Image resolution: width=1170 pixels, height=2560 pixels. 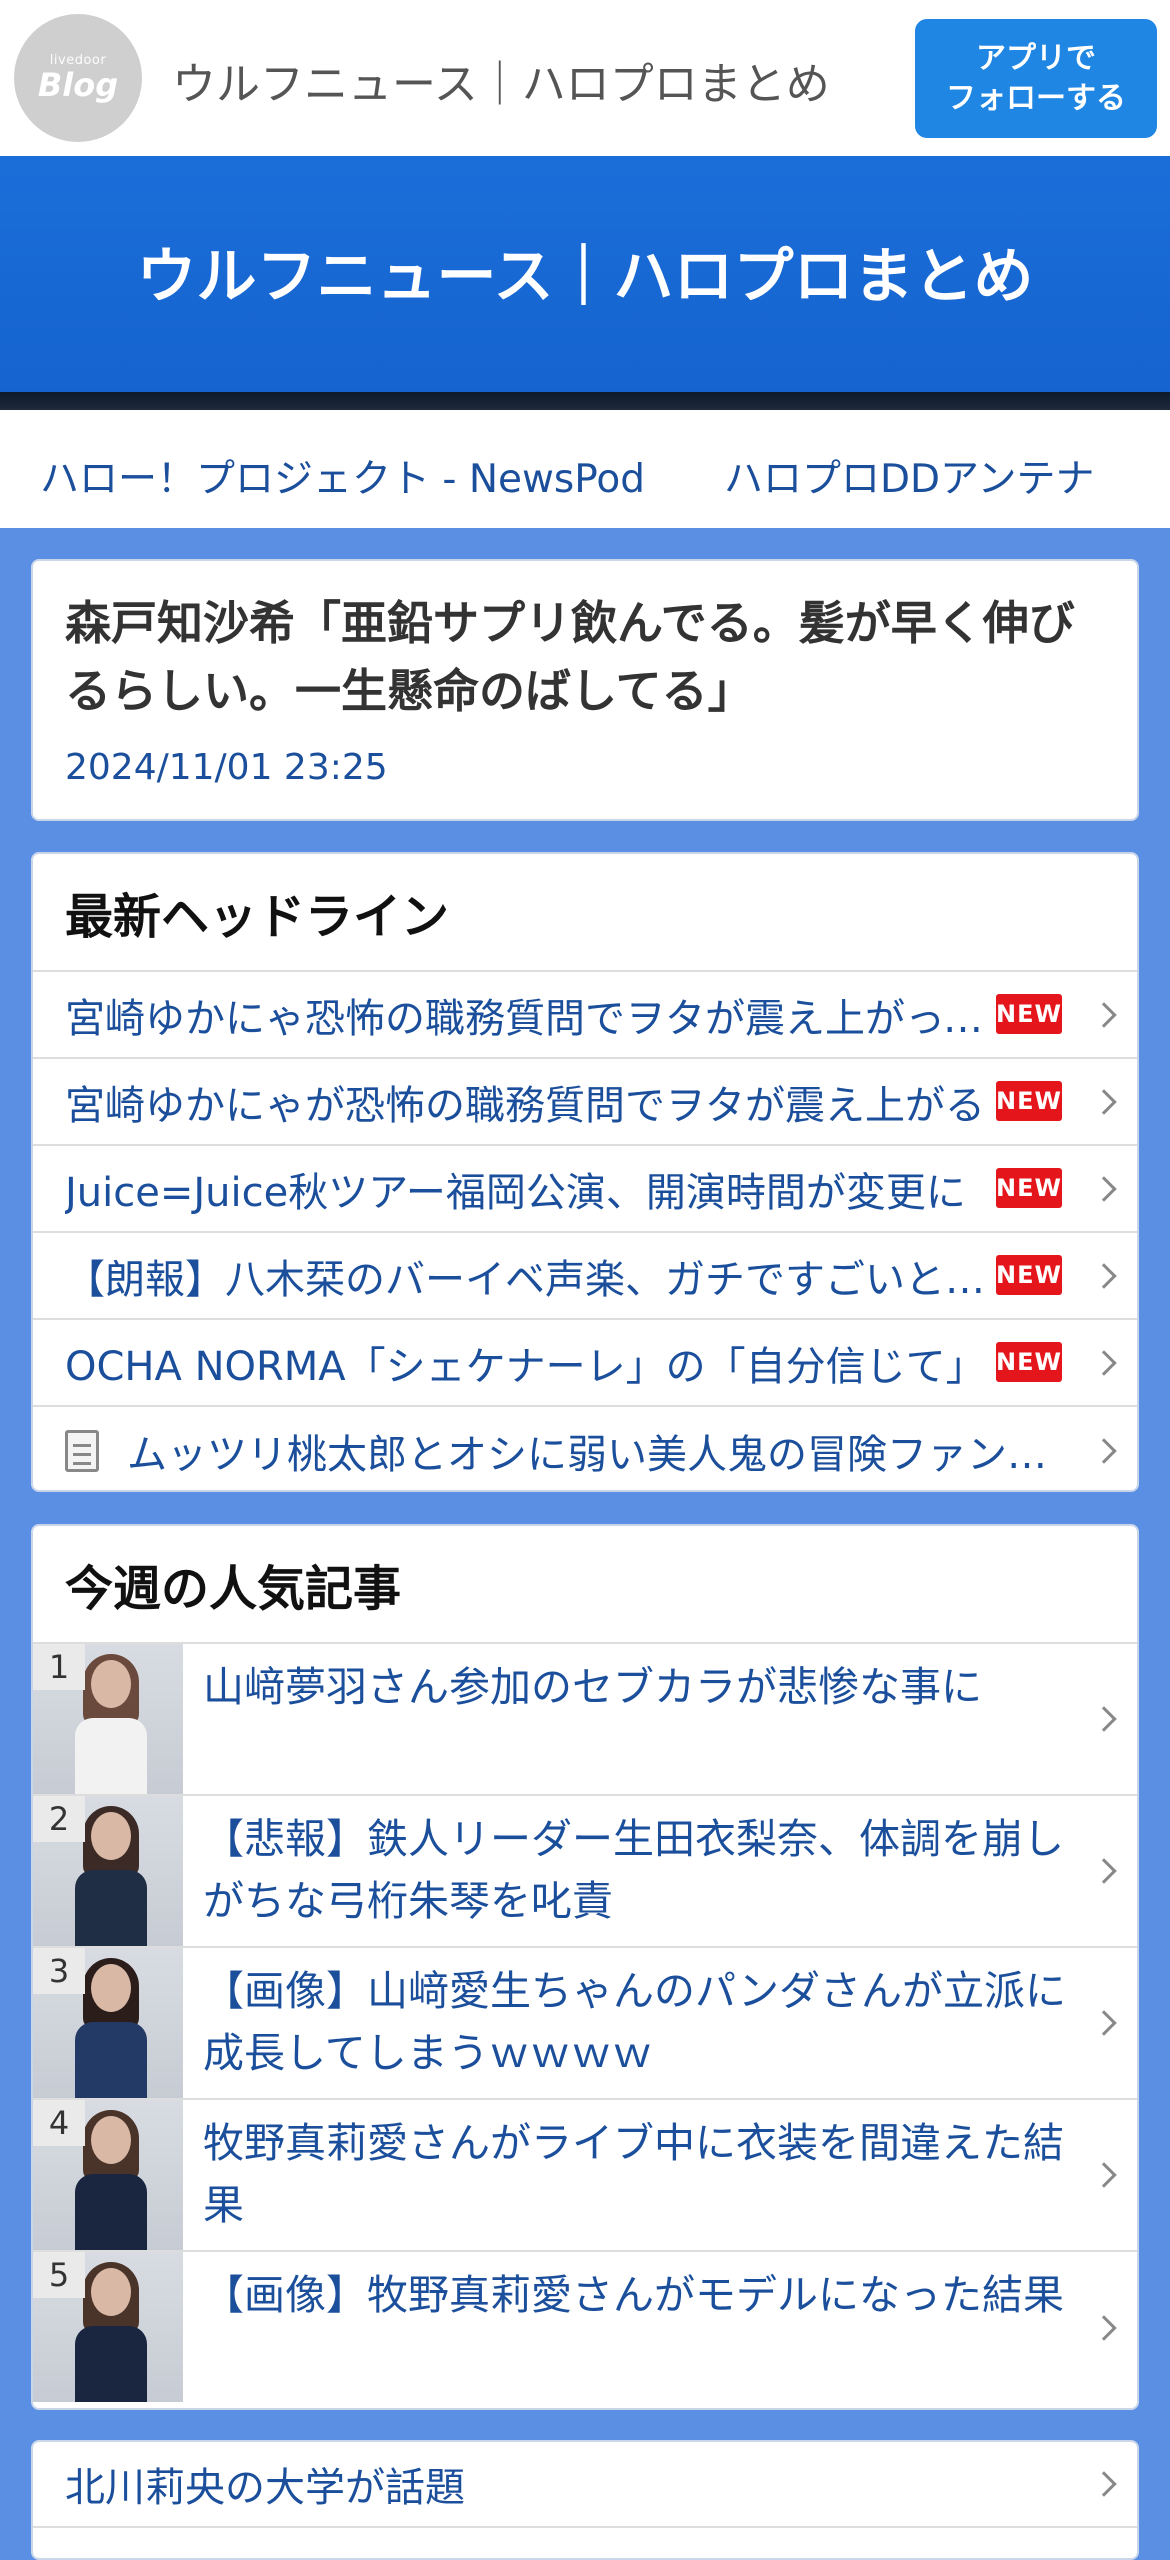 What do you see at coordinates (633, 2295) in the screenshot?
I see `popular-title: 【画像】牧野真莉愛さんがモデルになった結果` at bounding box center [633, 2295].